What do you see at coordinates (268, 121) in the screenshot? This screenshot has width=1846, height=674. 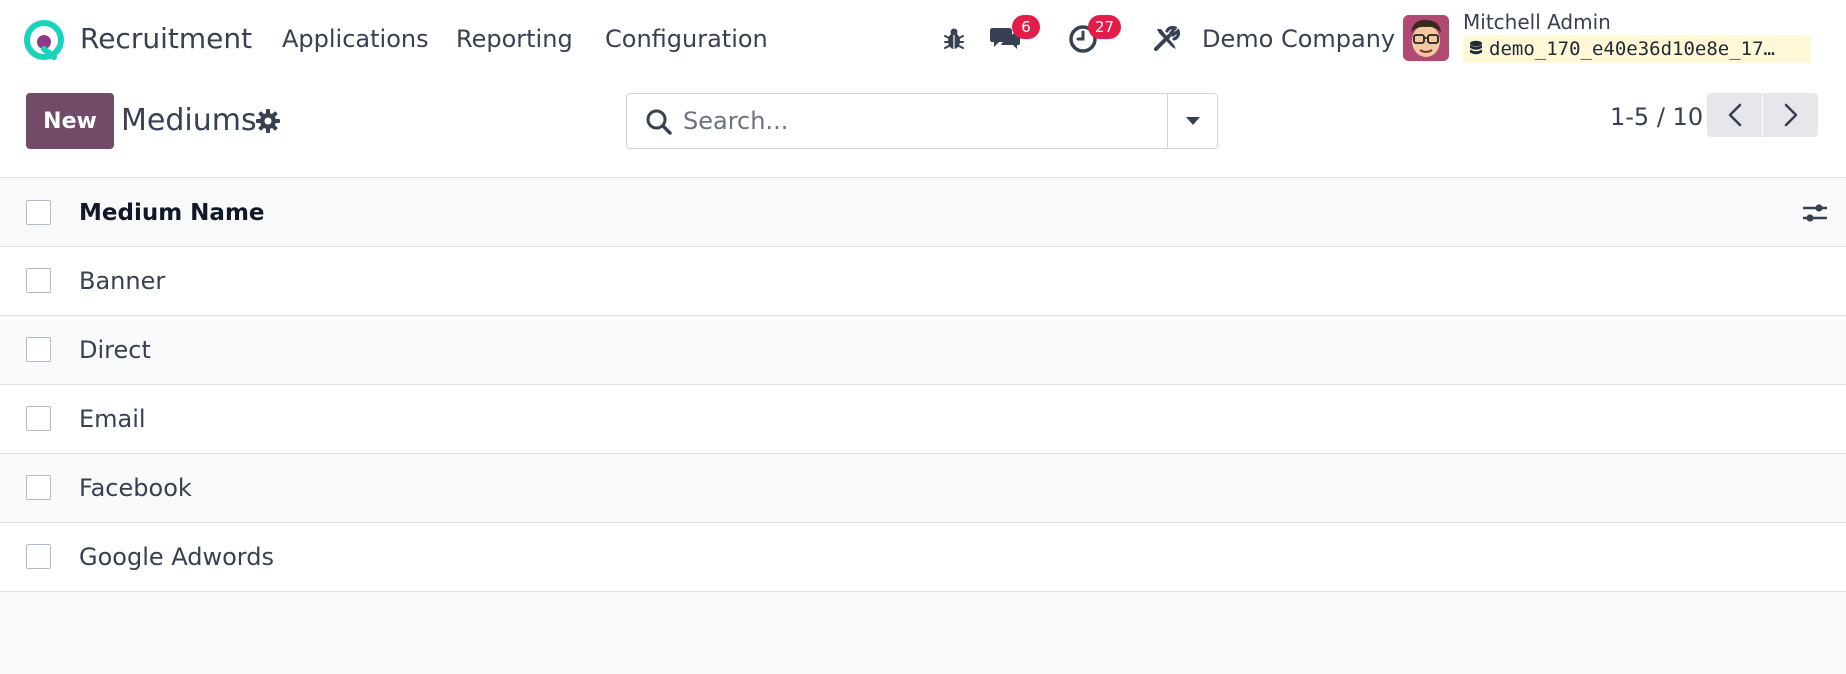 I see `gear-icon` at bounding box center [268, 121].